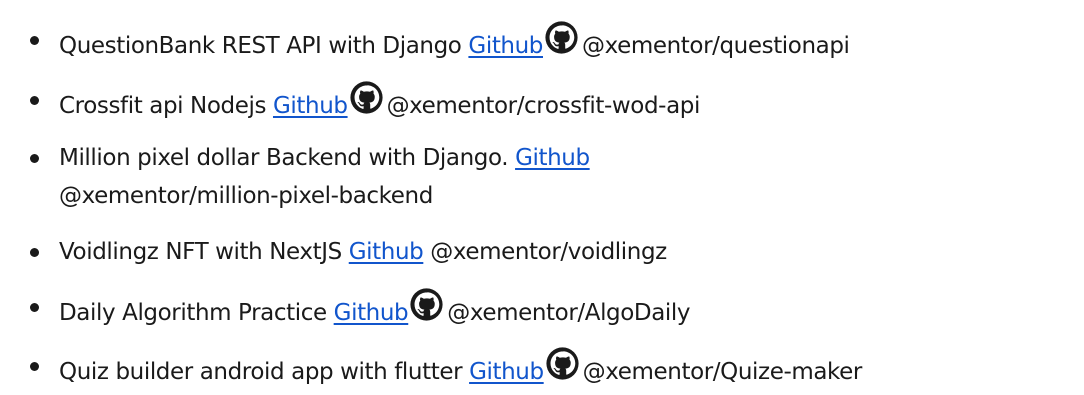 This screenshot has height=395, width=1084. I want to click on project-title: Daily Algorithm Practice, so click(193, 313).